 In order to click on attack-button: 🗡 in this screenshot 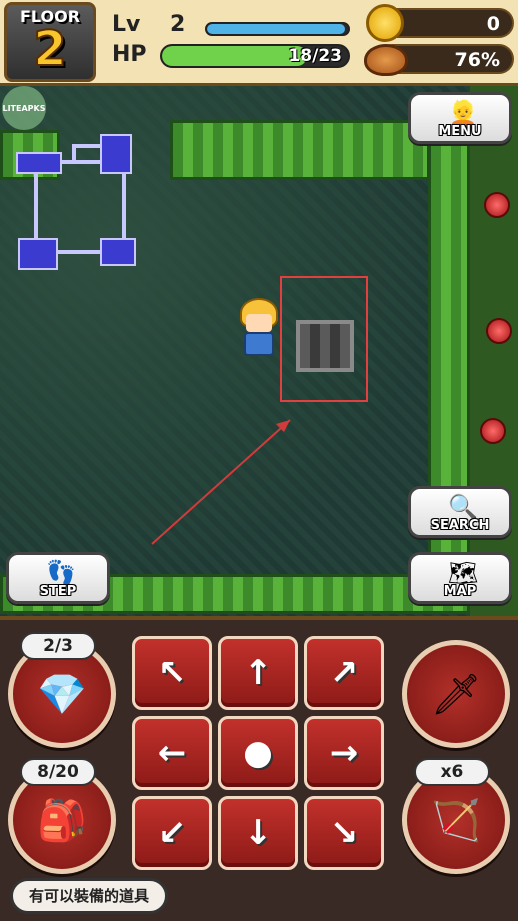, I will do `click(456, 694)`.